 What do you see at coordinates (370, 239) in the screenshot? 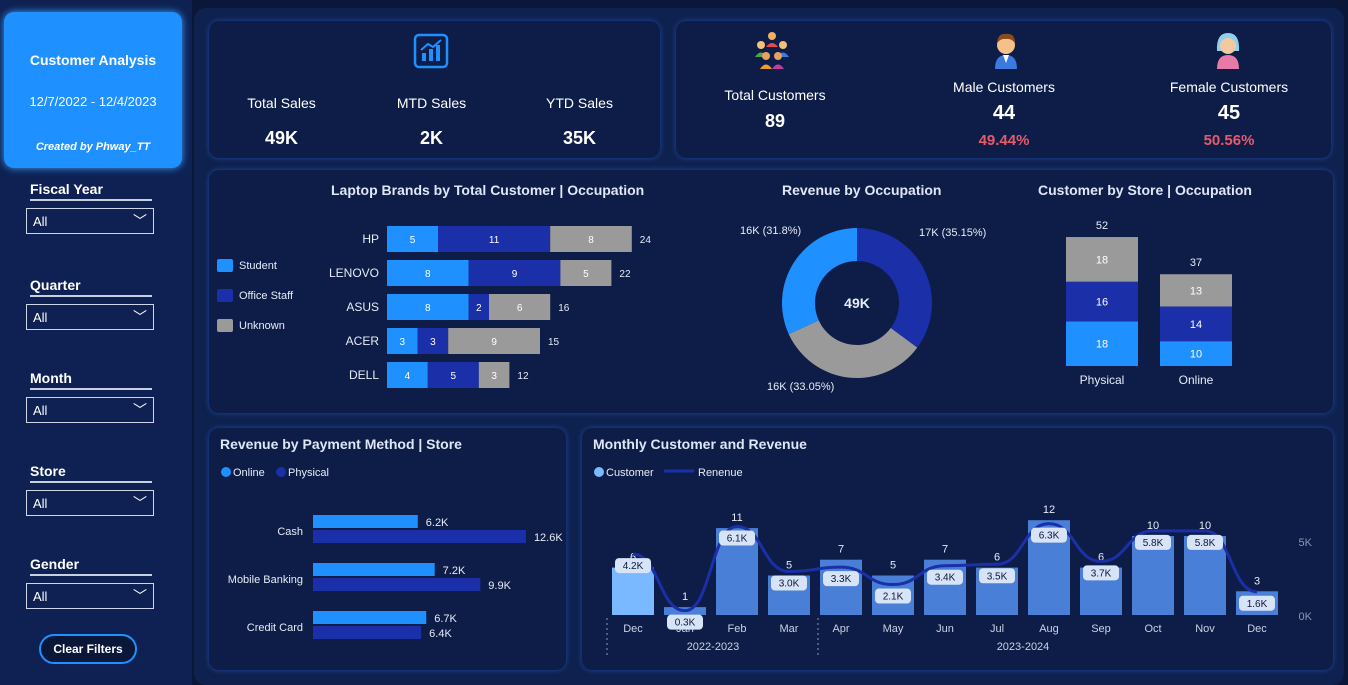
I see `brand-label: HP` at bounding box center [370, 239].